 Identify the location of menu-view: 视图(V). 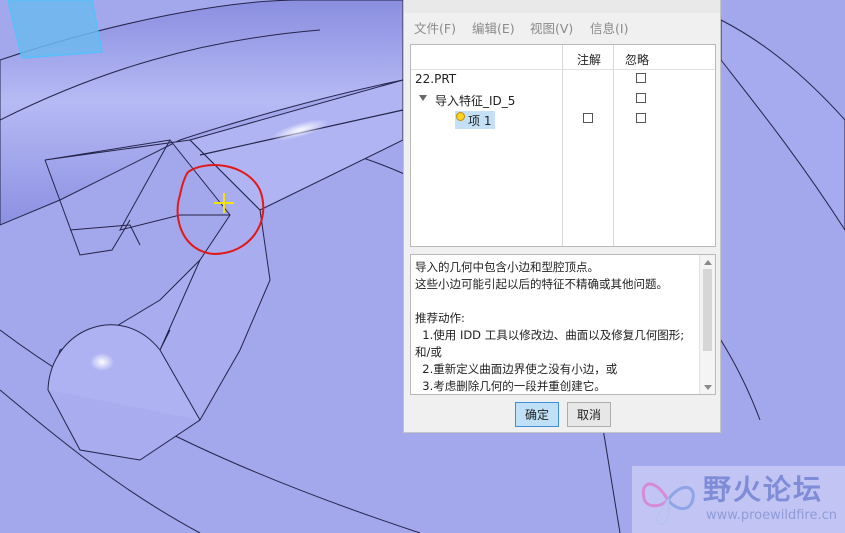
(551, 27).